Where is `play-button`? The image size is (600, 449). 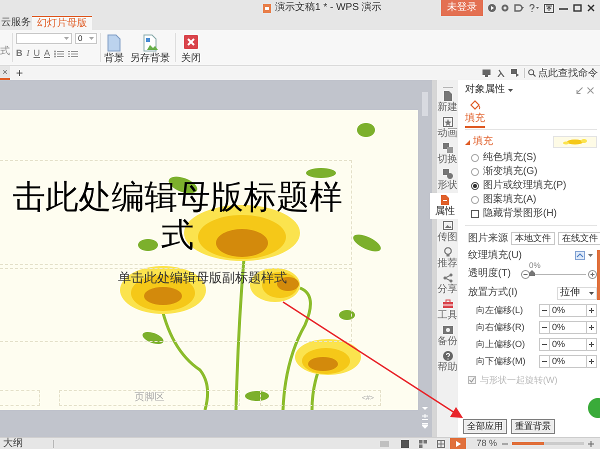 play-button is located at coordinates (458, 443).